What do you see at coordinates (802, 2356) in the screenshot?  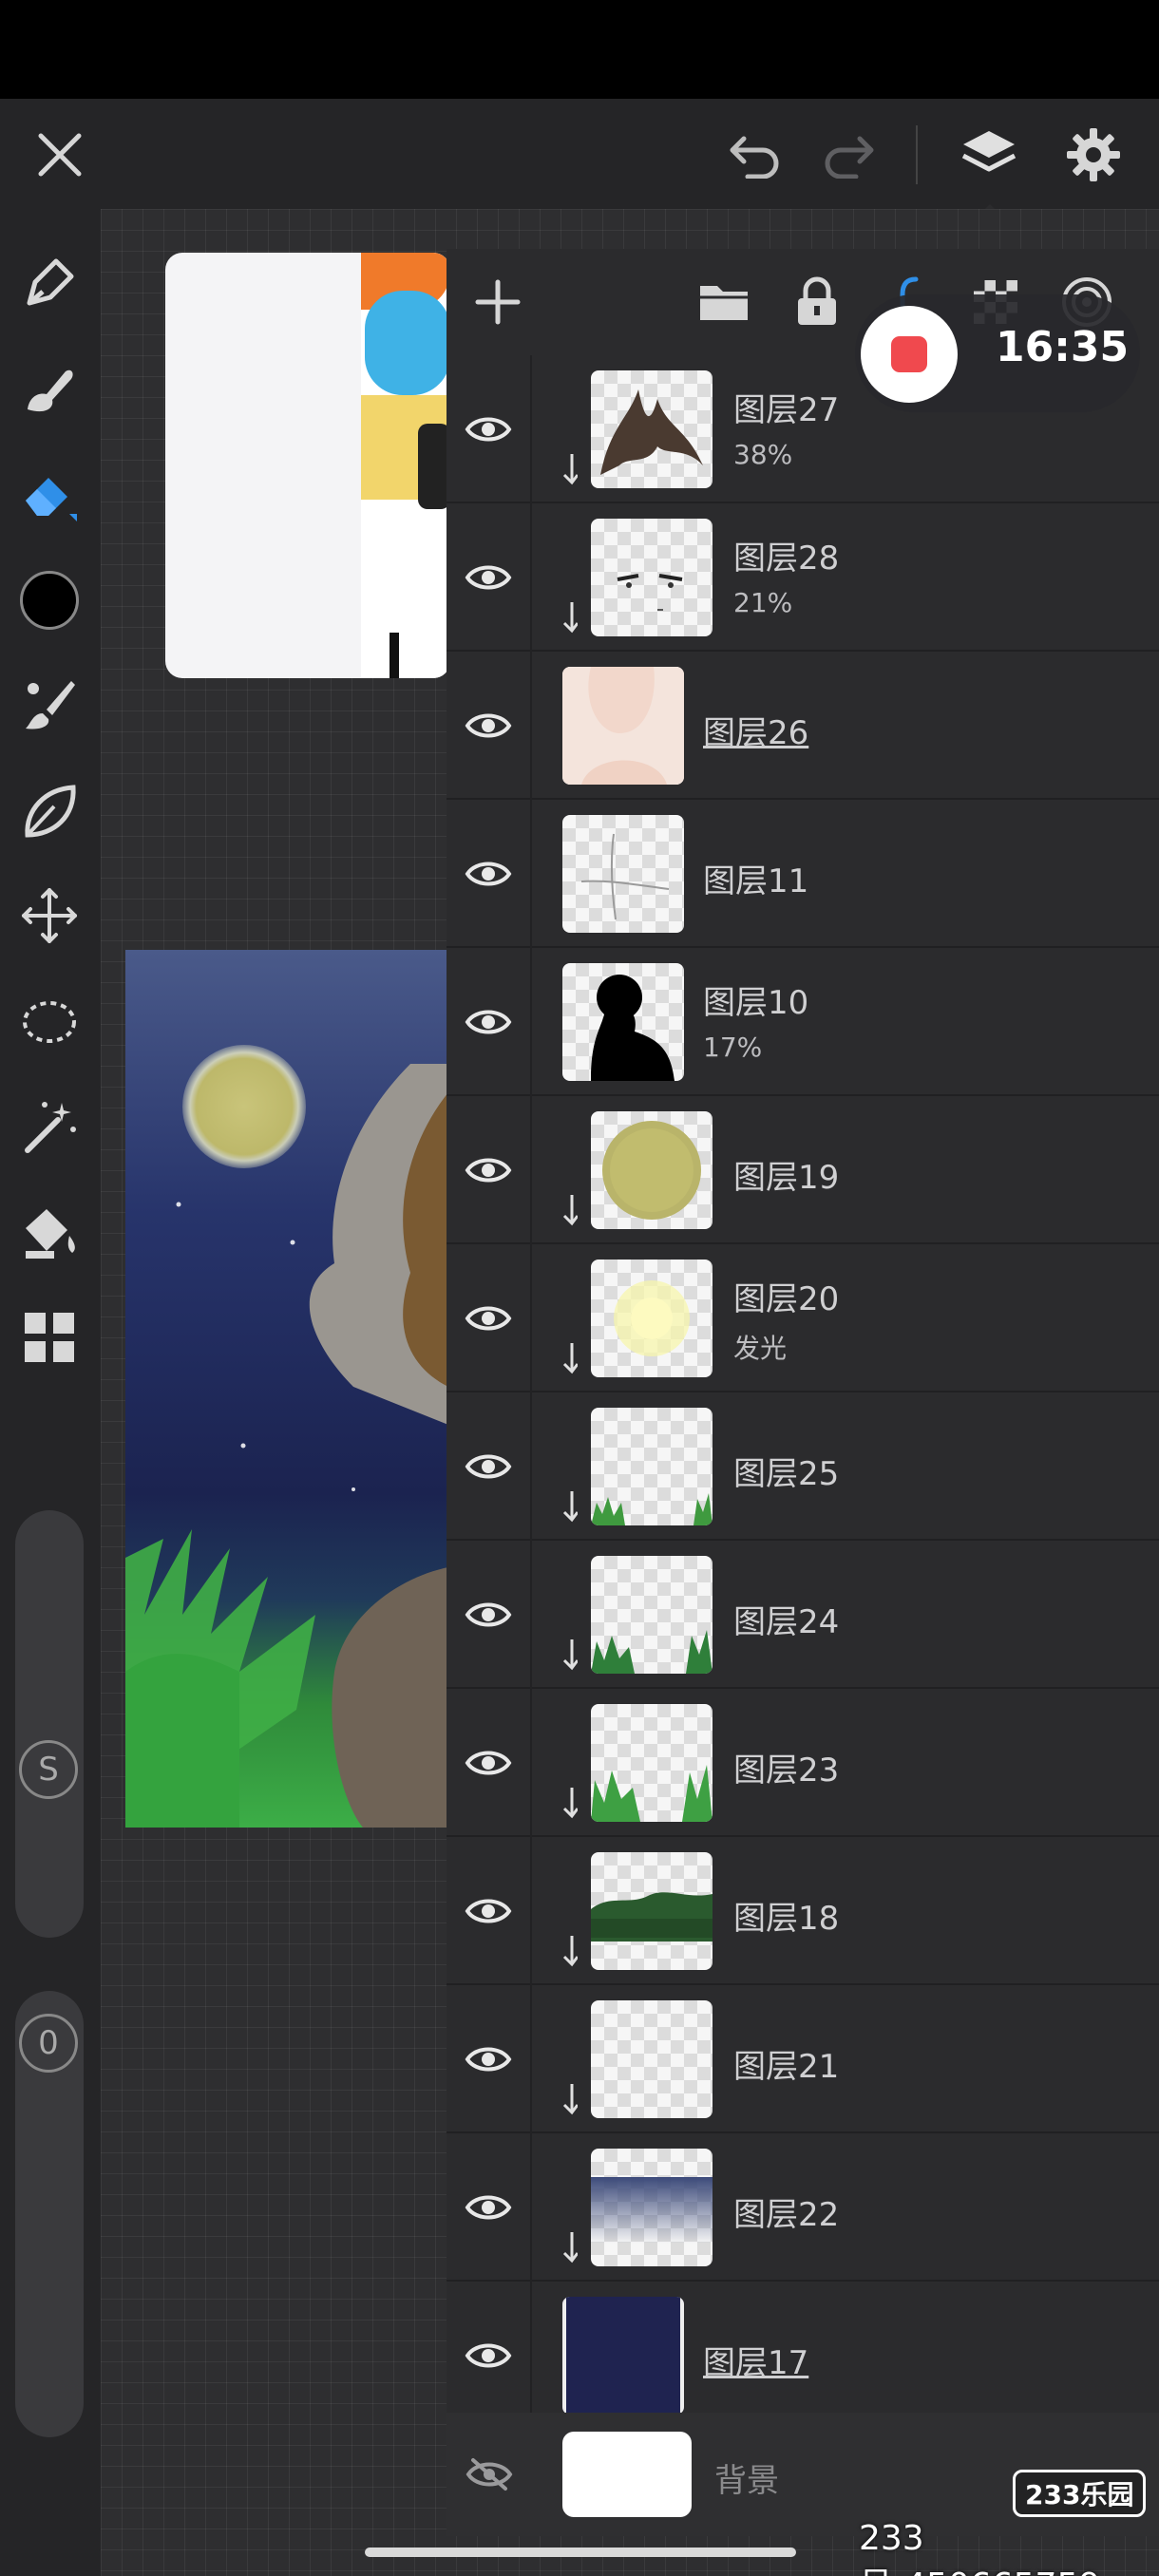 I see `layer-row: 图层17` at bounding box center [802, 2356].